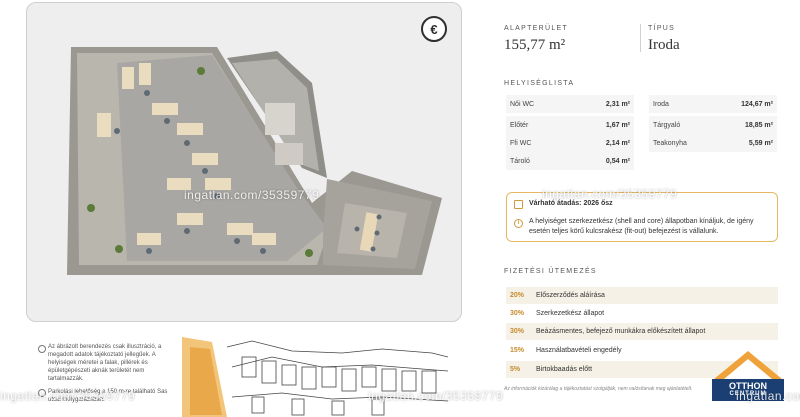 The image size is (800, 417). What do you see at coordinates (667, 125) in the screenshot?
I see `room-name: Tárgyaló` at bounding box center [667, 125].